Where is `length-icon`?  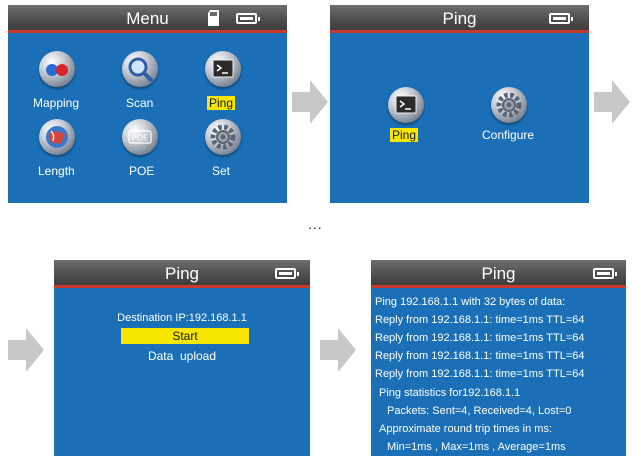 length-icon is located at coordinates (57, 137).